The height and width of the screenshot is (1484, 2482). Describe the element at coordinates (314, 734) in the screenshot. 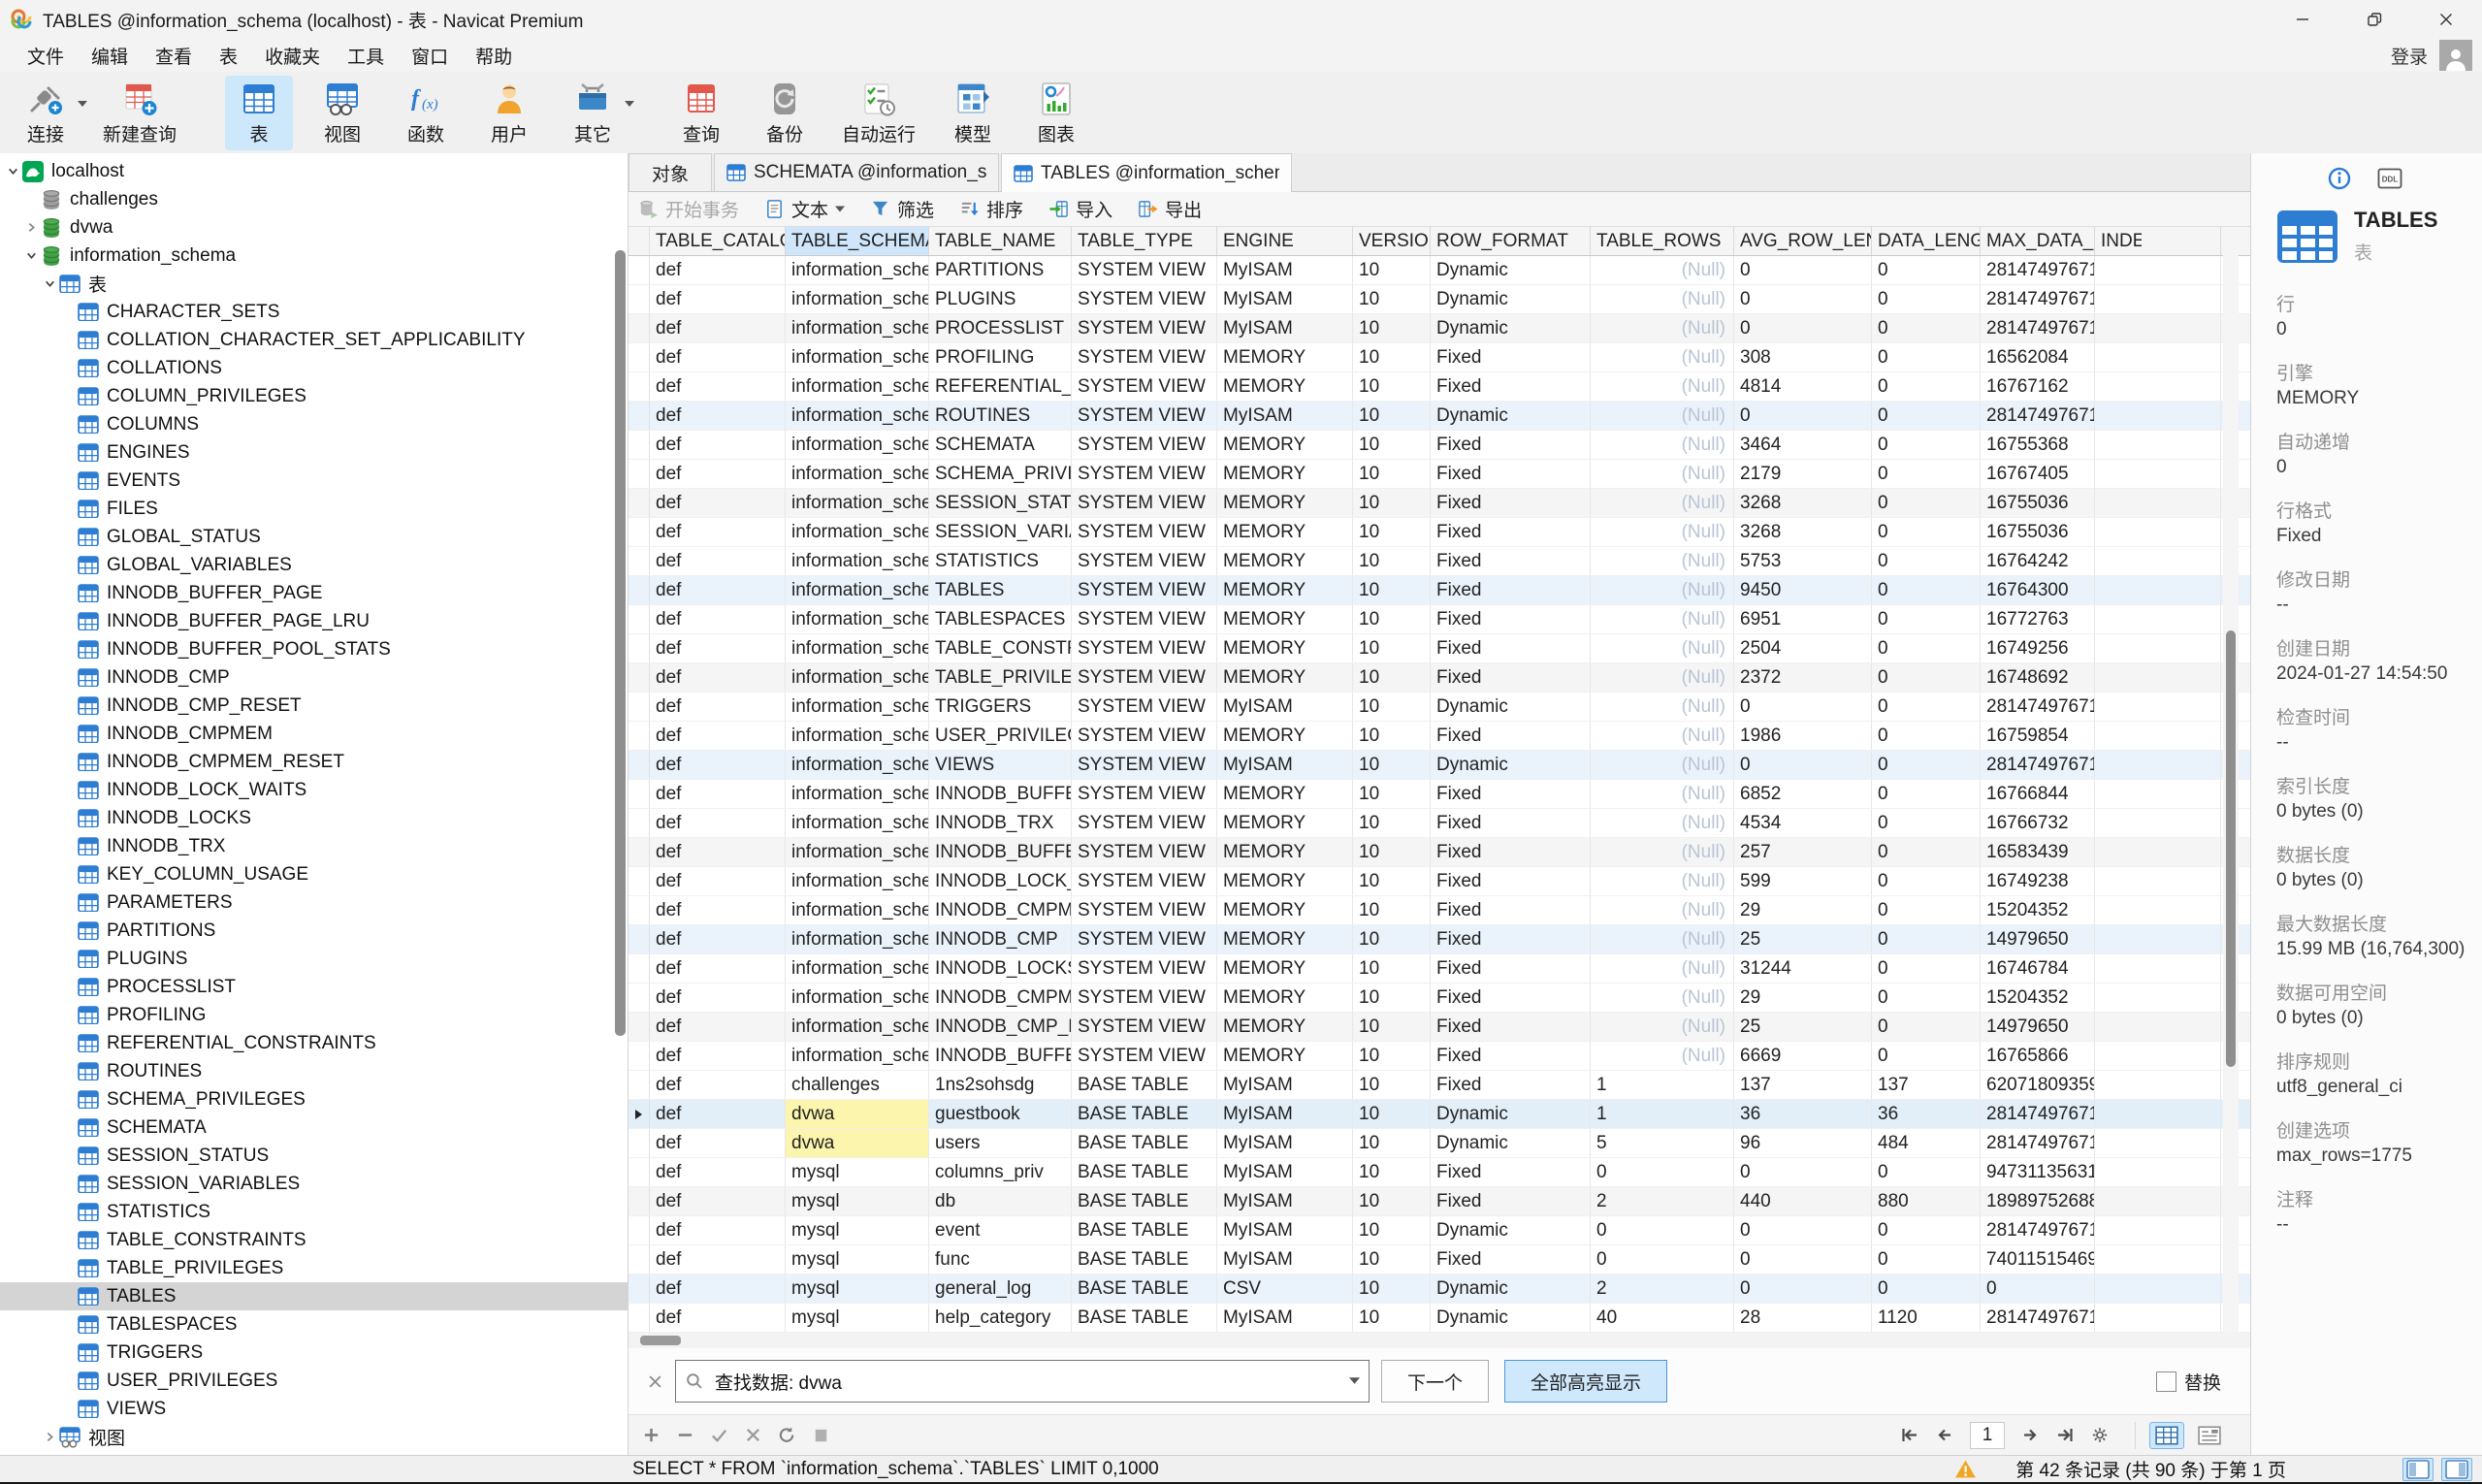

I see `sidebar-item-innodb_cmpmem: INNODB_CMPMEM` at that location.